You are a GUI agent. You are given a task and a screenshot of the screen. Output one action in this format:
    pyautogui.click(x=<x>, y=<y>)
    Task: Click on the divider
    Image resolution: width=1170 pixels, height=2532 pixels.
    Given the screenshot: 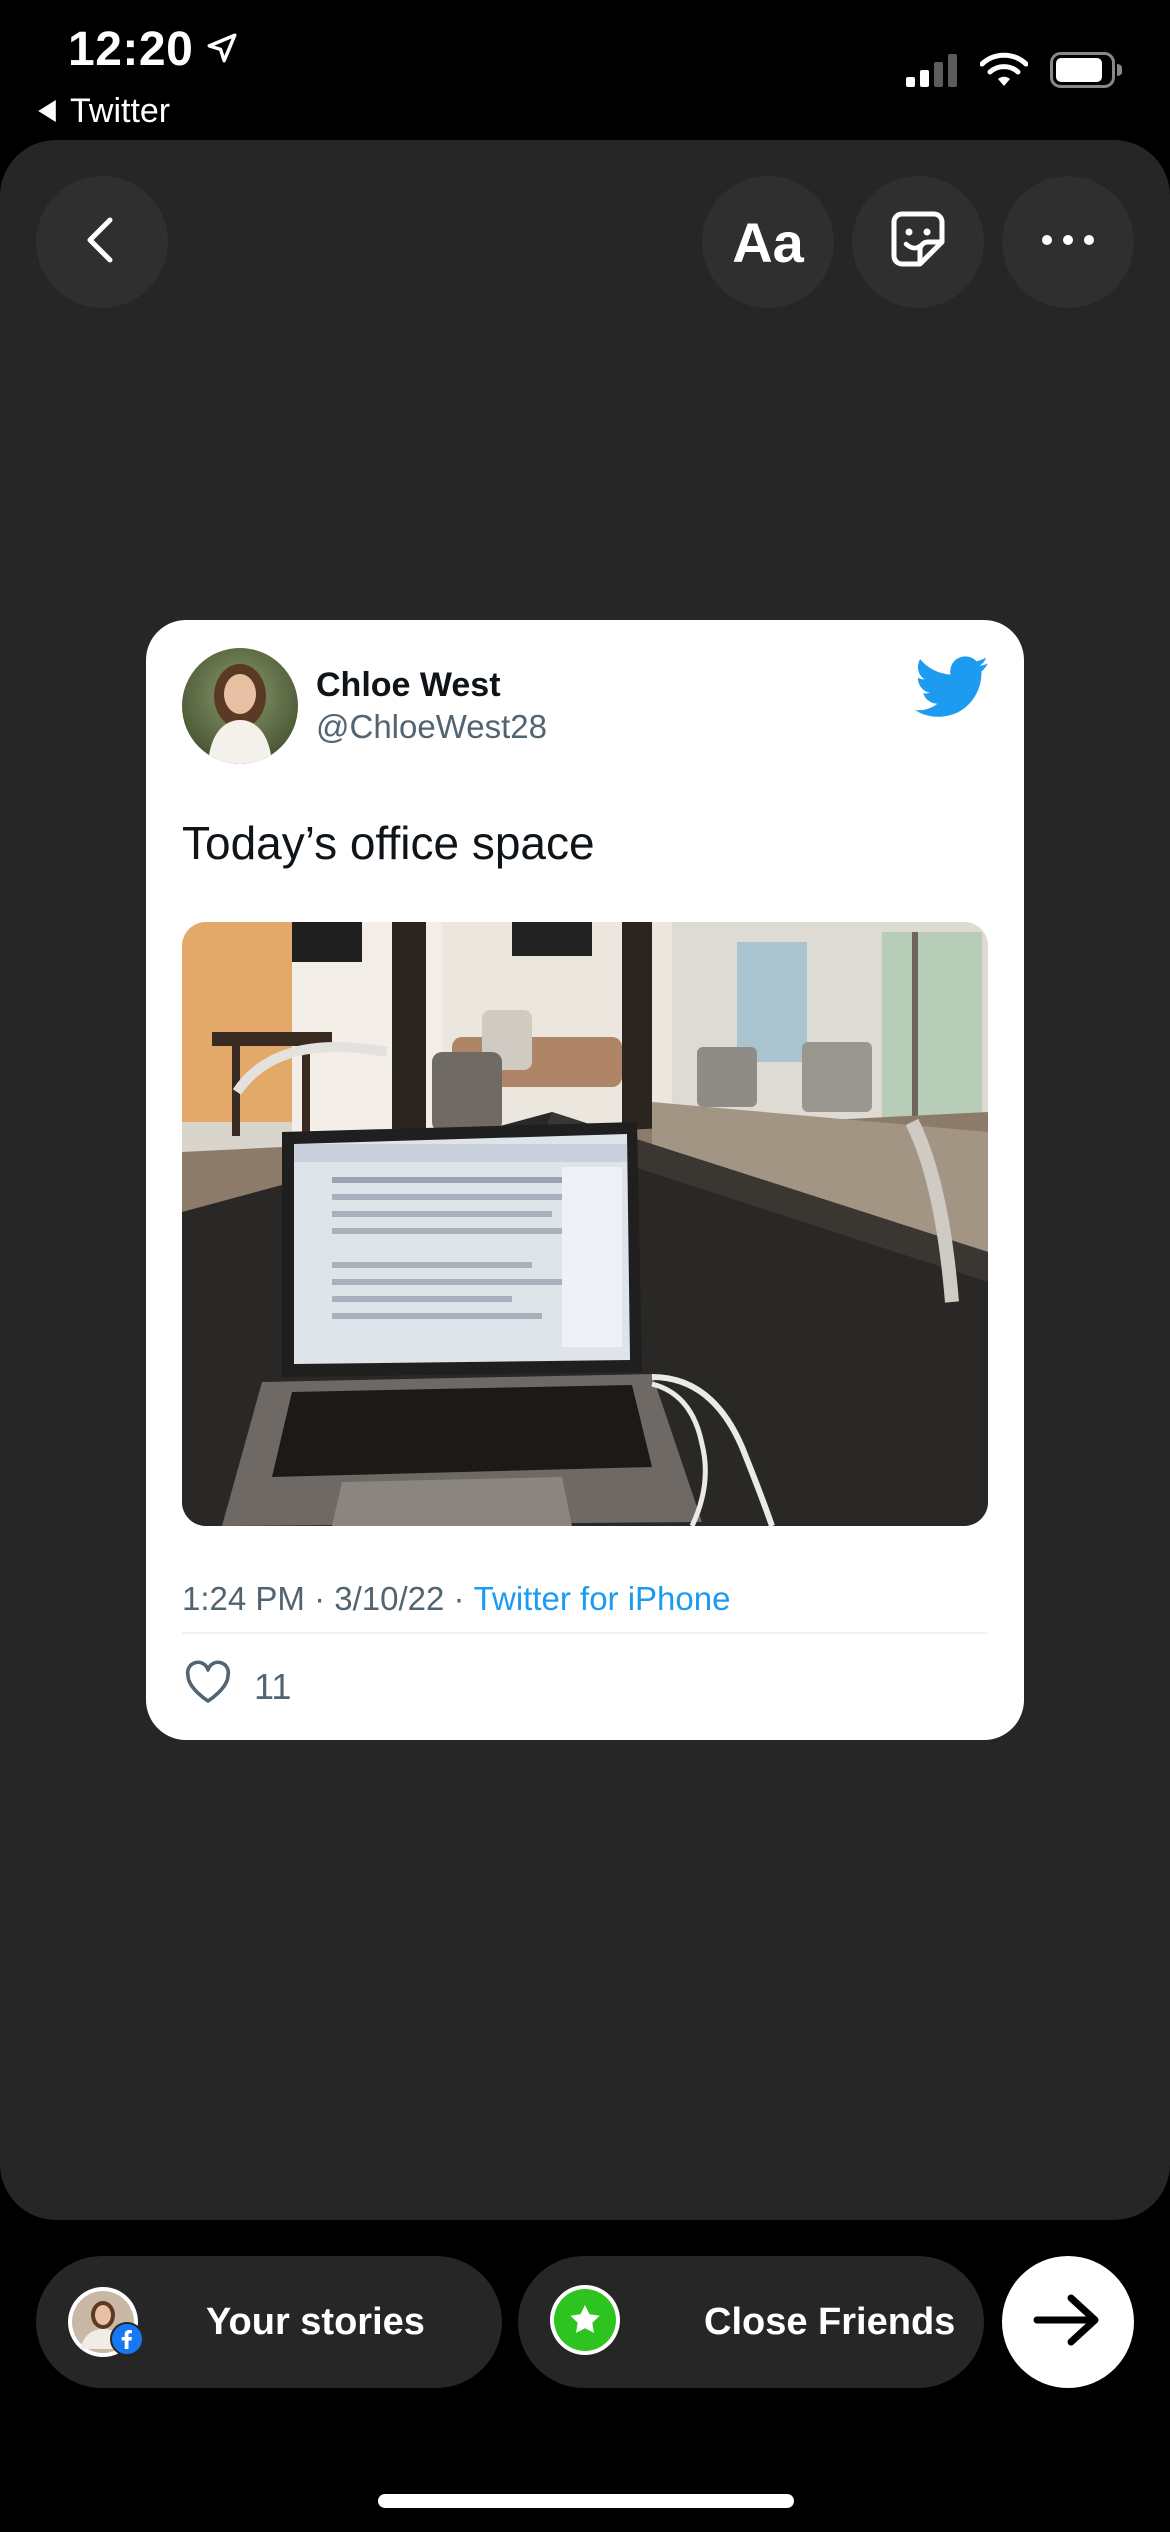 What is the action you would take?
    pyautogui.click(x=585, y=1633)
    